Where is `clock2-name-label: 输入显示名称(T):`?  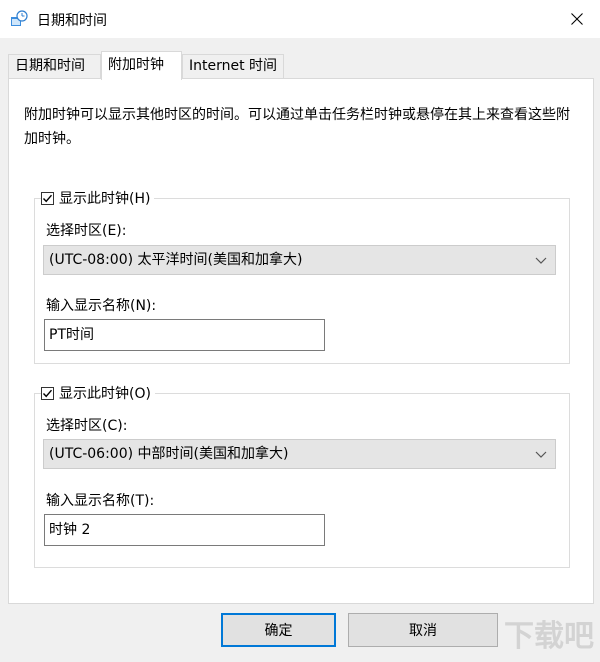
clock2-name-label: 输入显示名称(T): is located at coordinates (100, 501).